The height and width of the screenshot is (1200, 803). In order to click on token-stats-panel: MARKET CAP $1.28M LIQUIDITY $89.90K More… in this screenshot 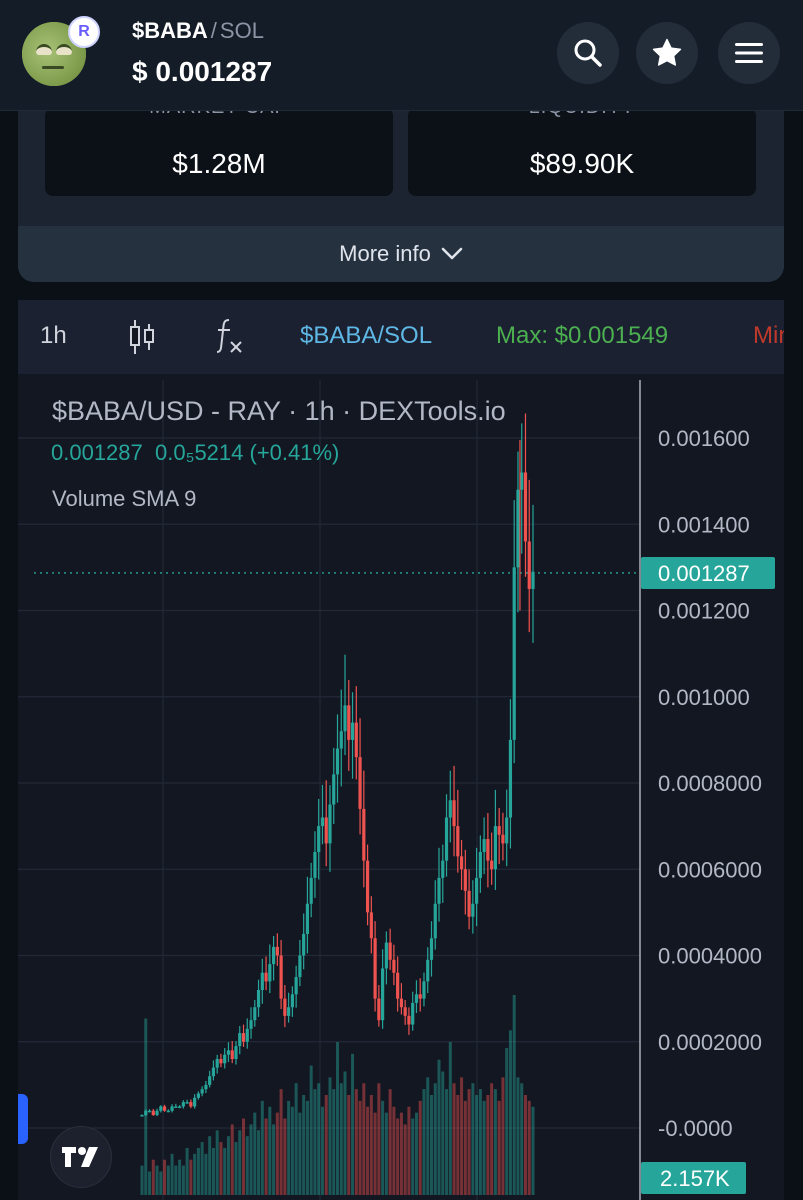, I will do `click(401, 191)`.